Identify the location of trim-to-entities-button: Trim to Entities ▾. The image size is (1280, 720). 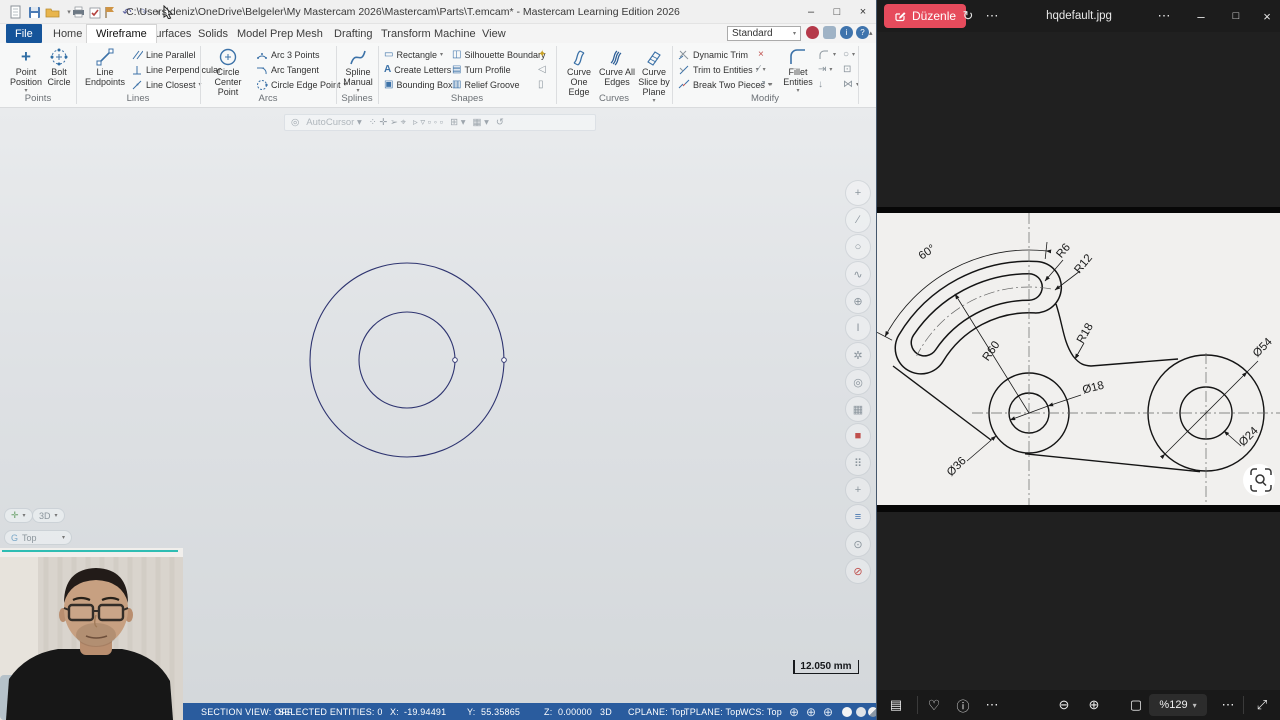
(718, 69).